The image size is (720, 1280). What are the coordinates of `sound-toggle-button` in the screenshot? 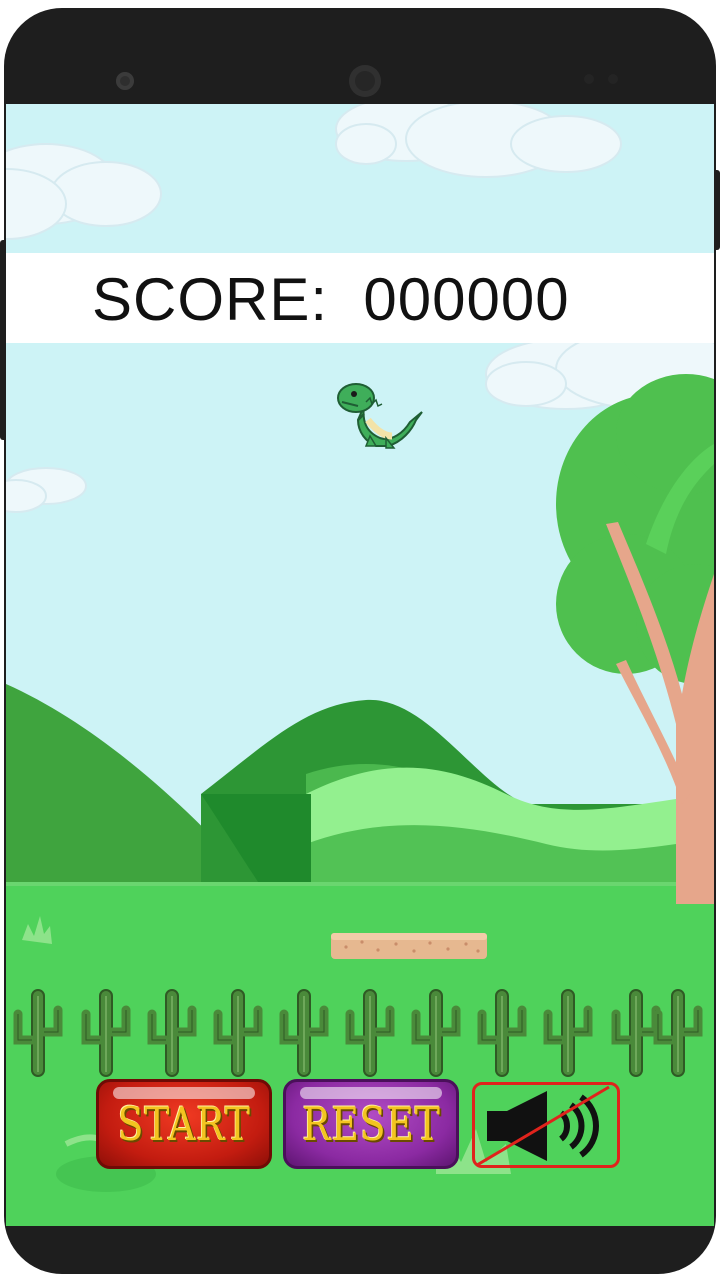 It's located at (546, 1125).